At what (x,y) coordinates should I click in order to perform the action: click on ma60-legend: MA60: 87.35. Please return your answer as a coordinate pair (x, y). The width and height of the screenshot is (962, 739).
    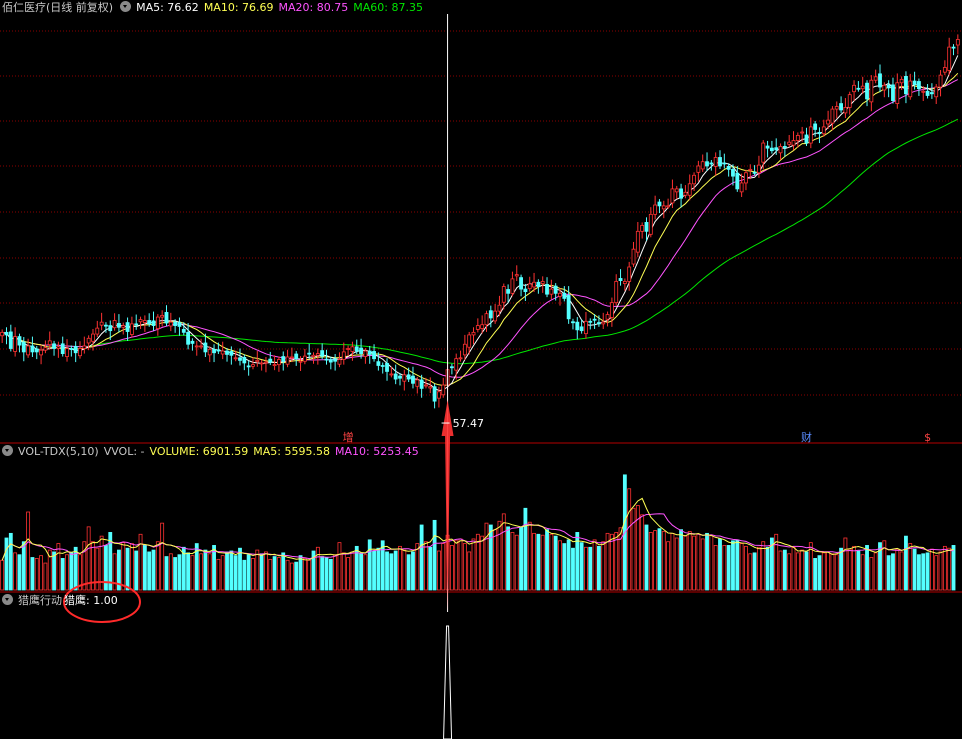
    Looking at the image, I should click on (388, 7).